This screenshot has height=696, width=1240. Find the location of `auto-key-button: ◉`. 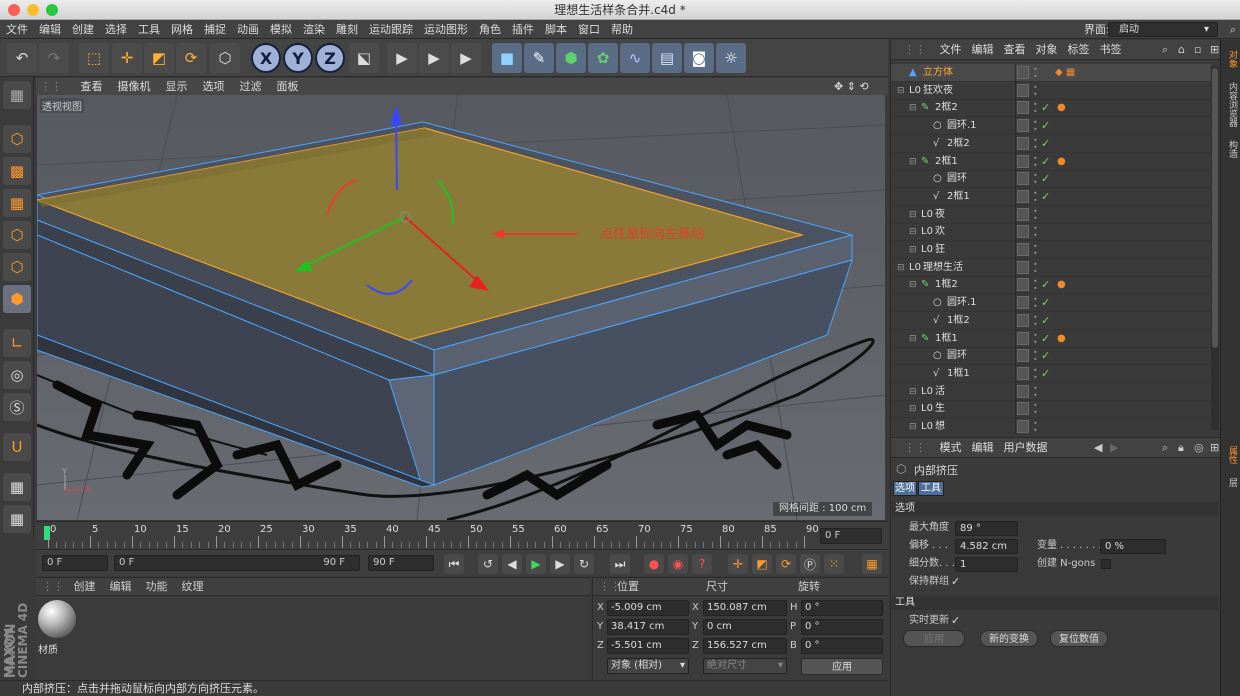

auto-key-button: ◉ is located at coordinates (678, 564).